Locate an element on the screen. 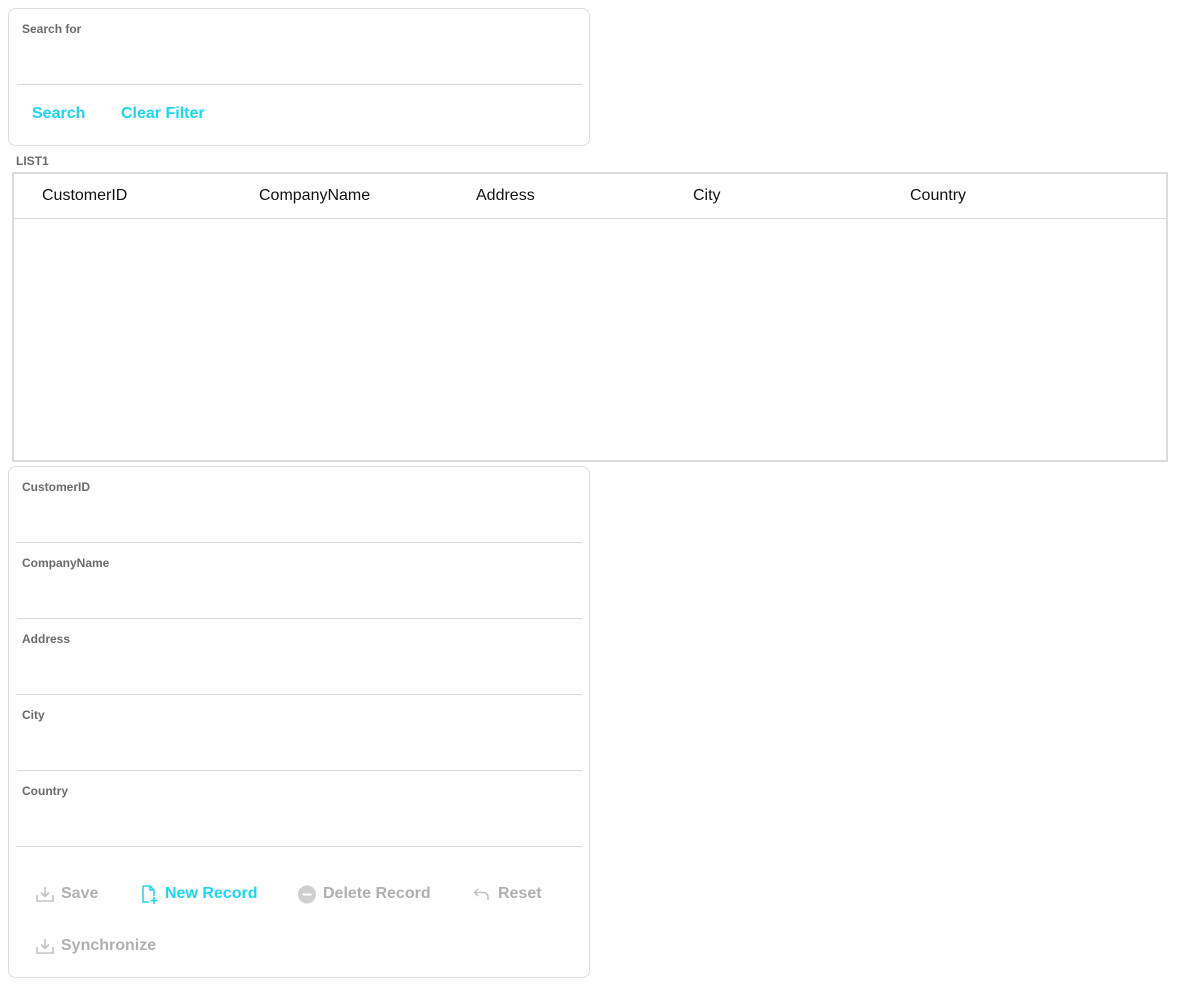 The height and width of the screenshot is (986, 1180). synchronize-button-label: Synchronize is located at coordinates (109, 945).